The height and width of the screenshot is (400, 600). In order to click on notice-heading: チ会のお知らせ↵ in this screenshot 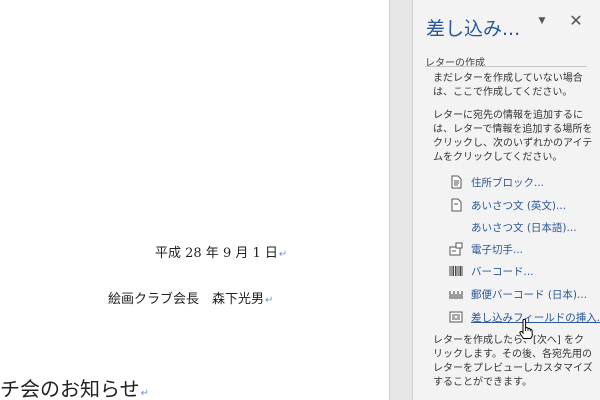, I will do `click(74, 388)`.